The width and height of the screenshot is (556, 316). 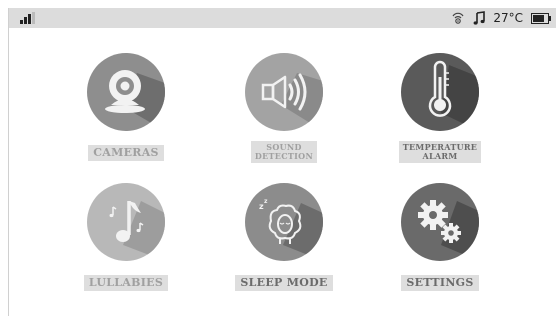 I want to click on battery-icon, so click(x=541, y=18).